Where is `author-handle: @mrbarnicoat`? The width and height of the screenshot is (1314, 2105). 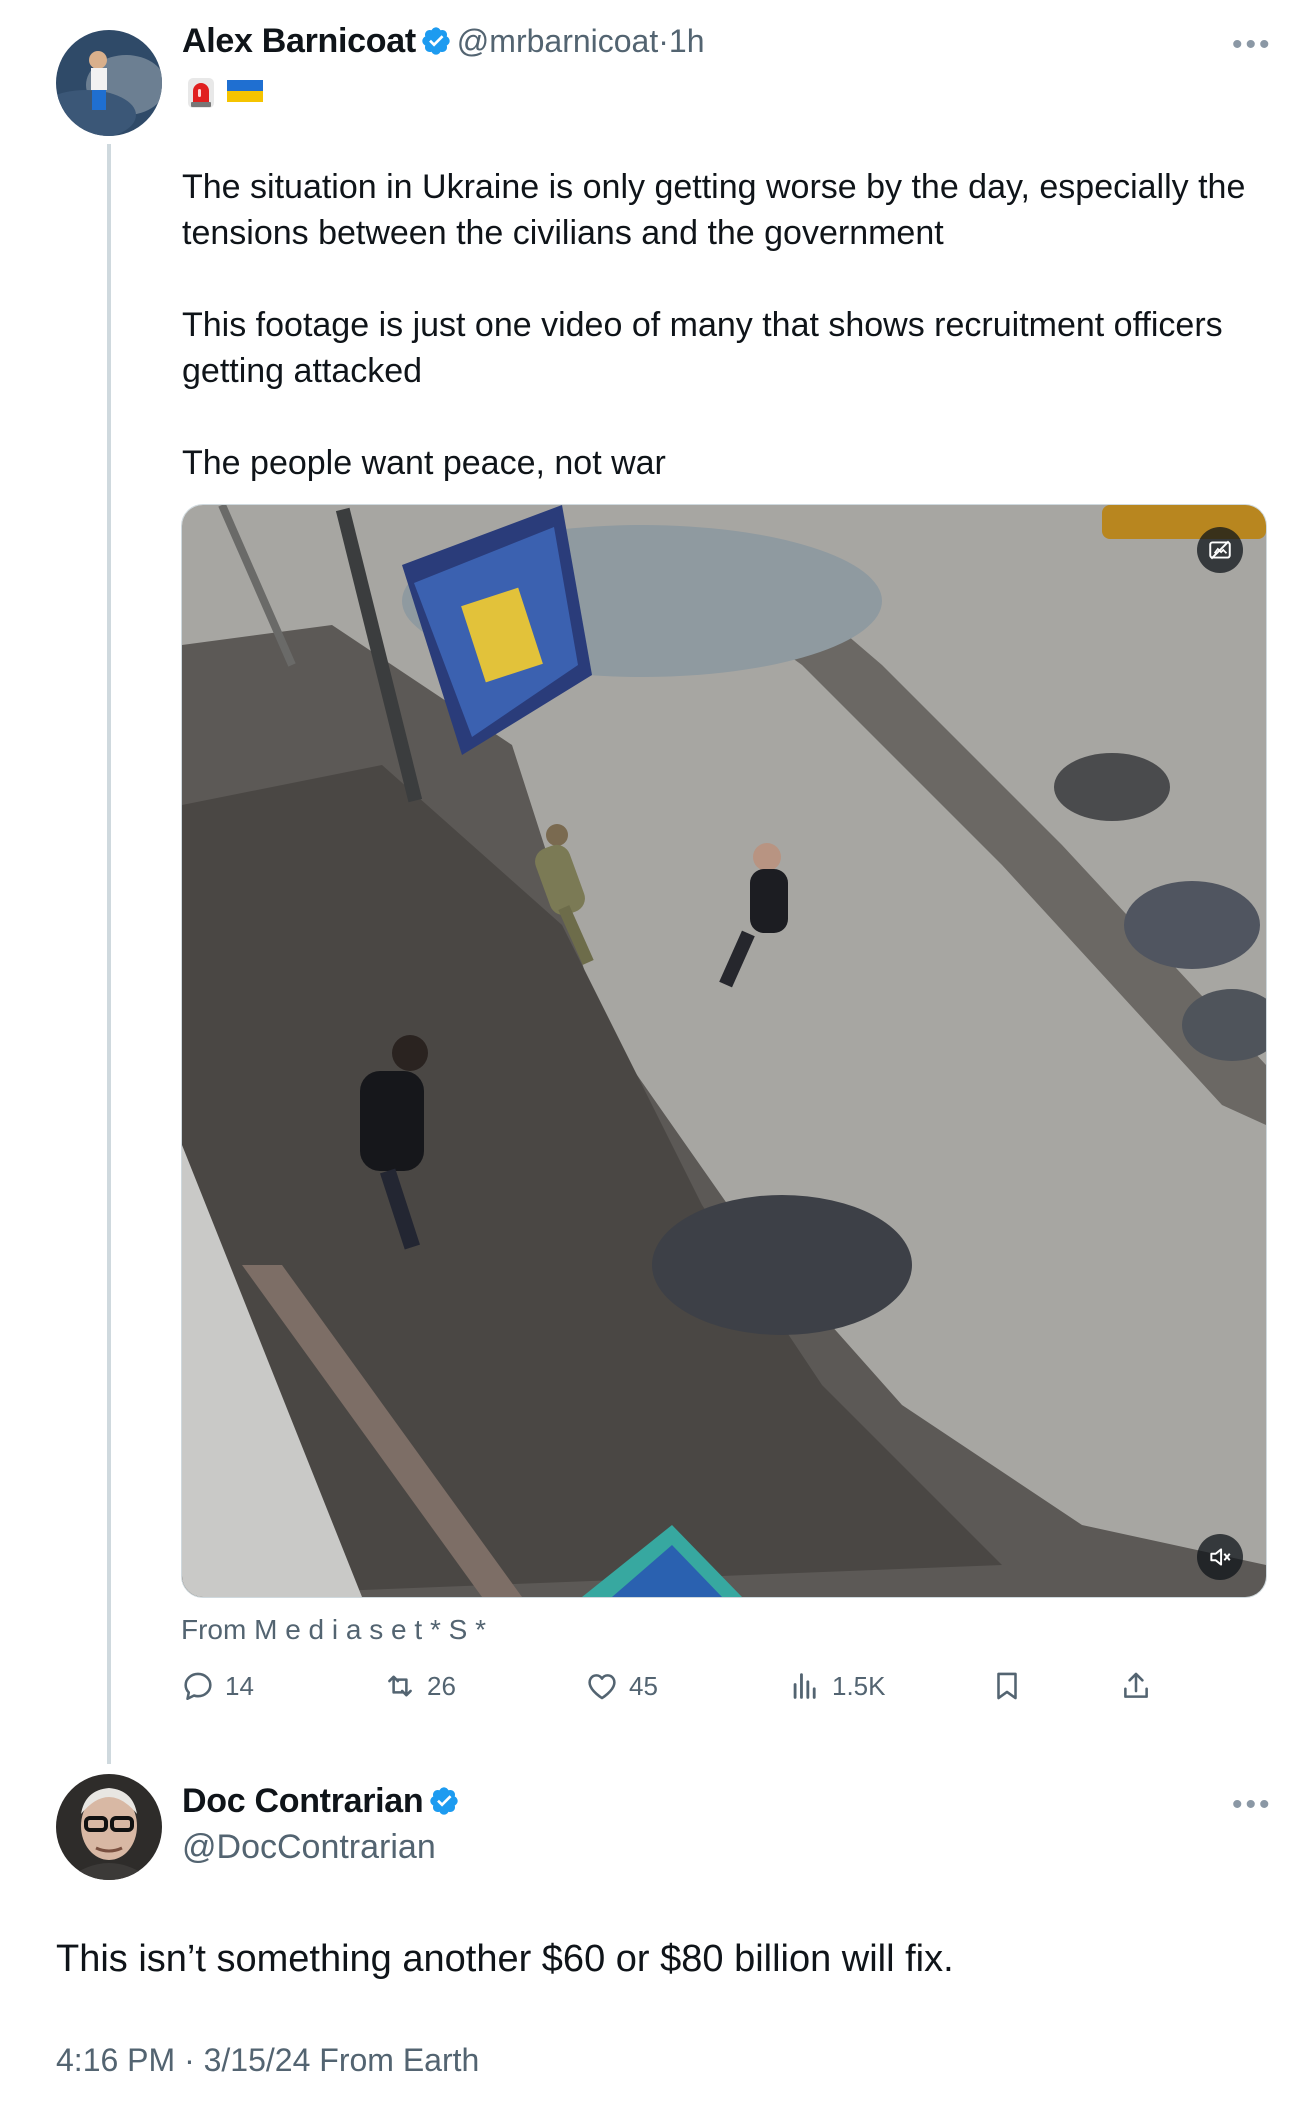
author-handle: @mrbarnicoat is located at coordinates (557, 41).